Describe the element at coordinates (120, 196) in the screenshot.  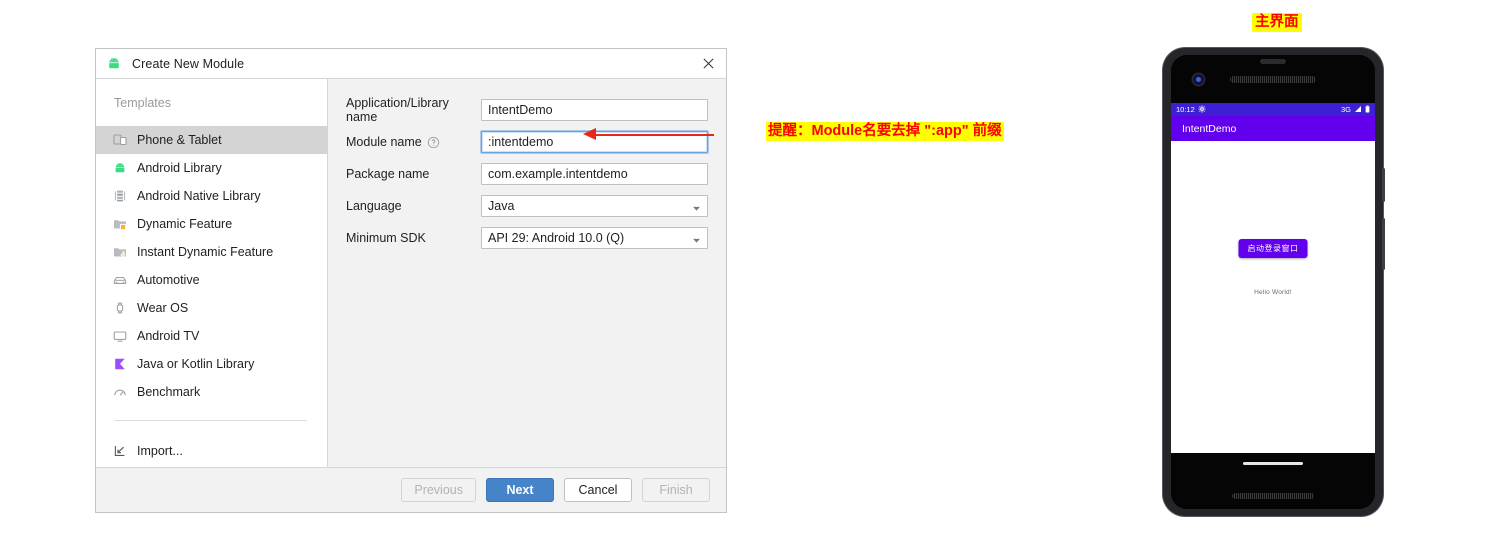
I see `native-library-icon` at that location.